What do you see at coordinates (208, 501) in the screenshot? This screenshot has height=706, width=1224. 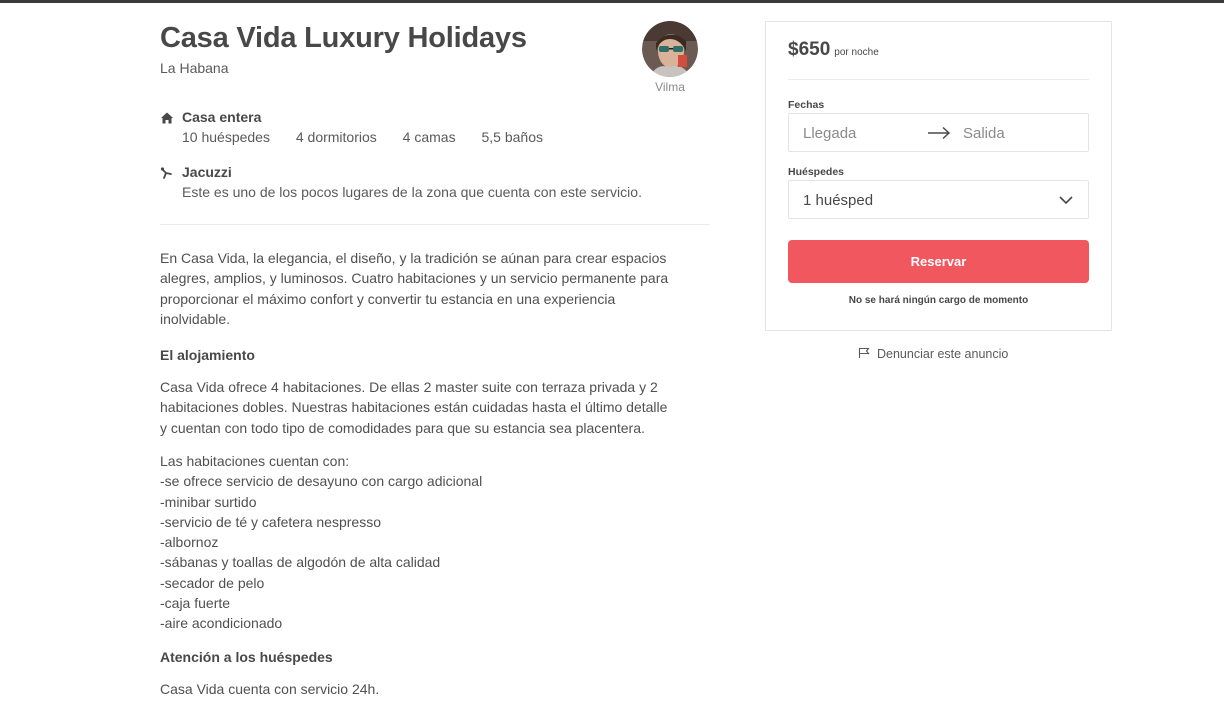 I see `amenity-item: -minibar surtido` at bounding box center [208, 501].